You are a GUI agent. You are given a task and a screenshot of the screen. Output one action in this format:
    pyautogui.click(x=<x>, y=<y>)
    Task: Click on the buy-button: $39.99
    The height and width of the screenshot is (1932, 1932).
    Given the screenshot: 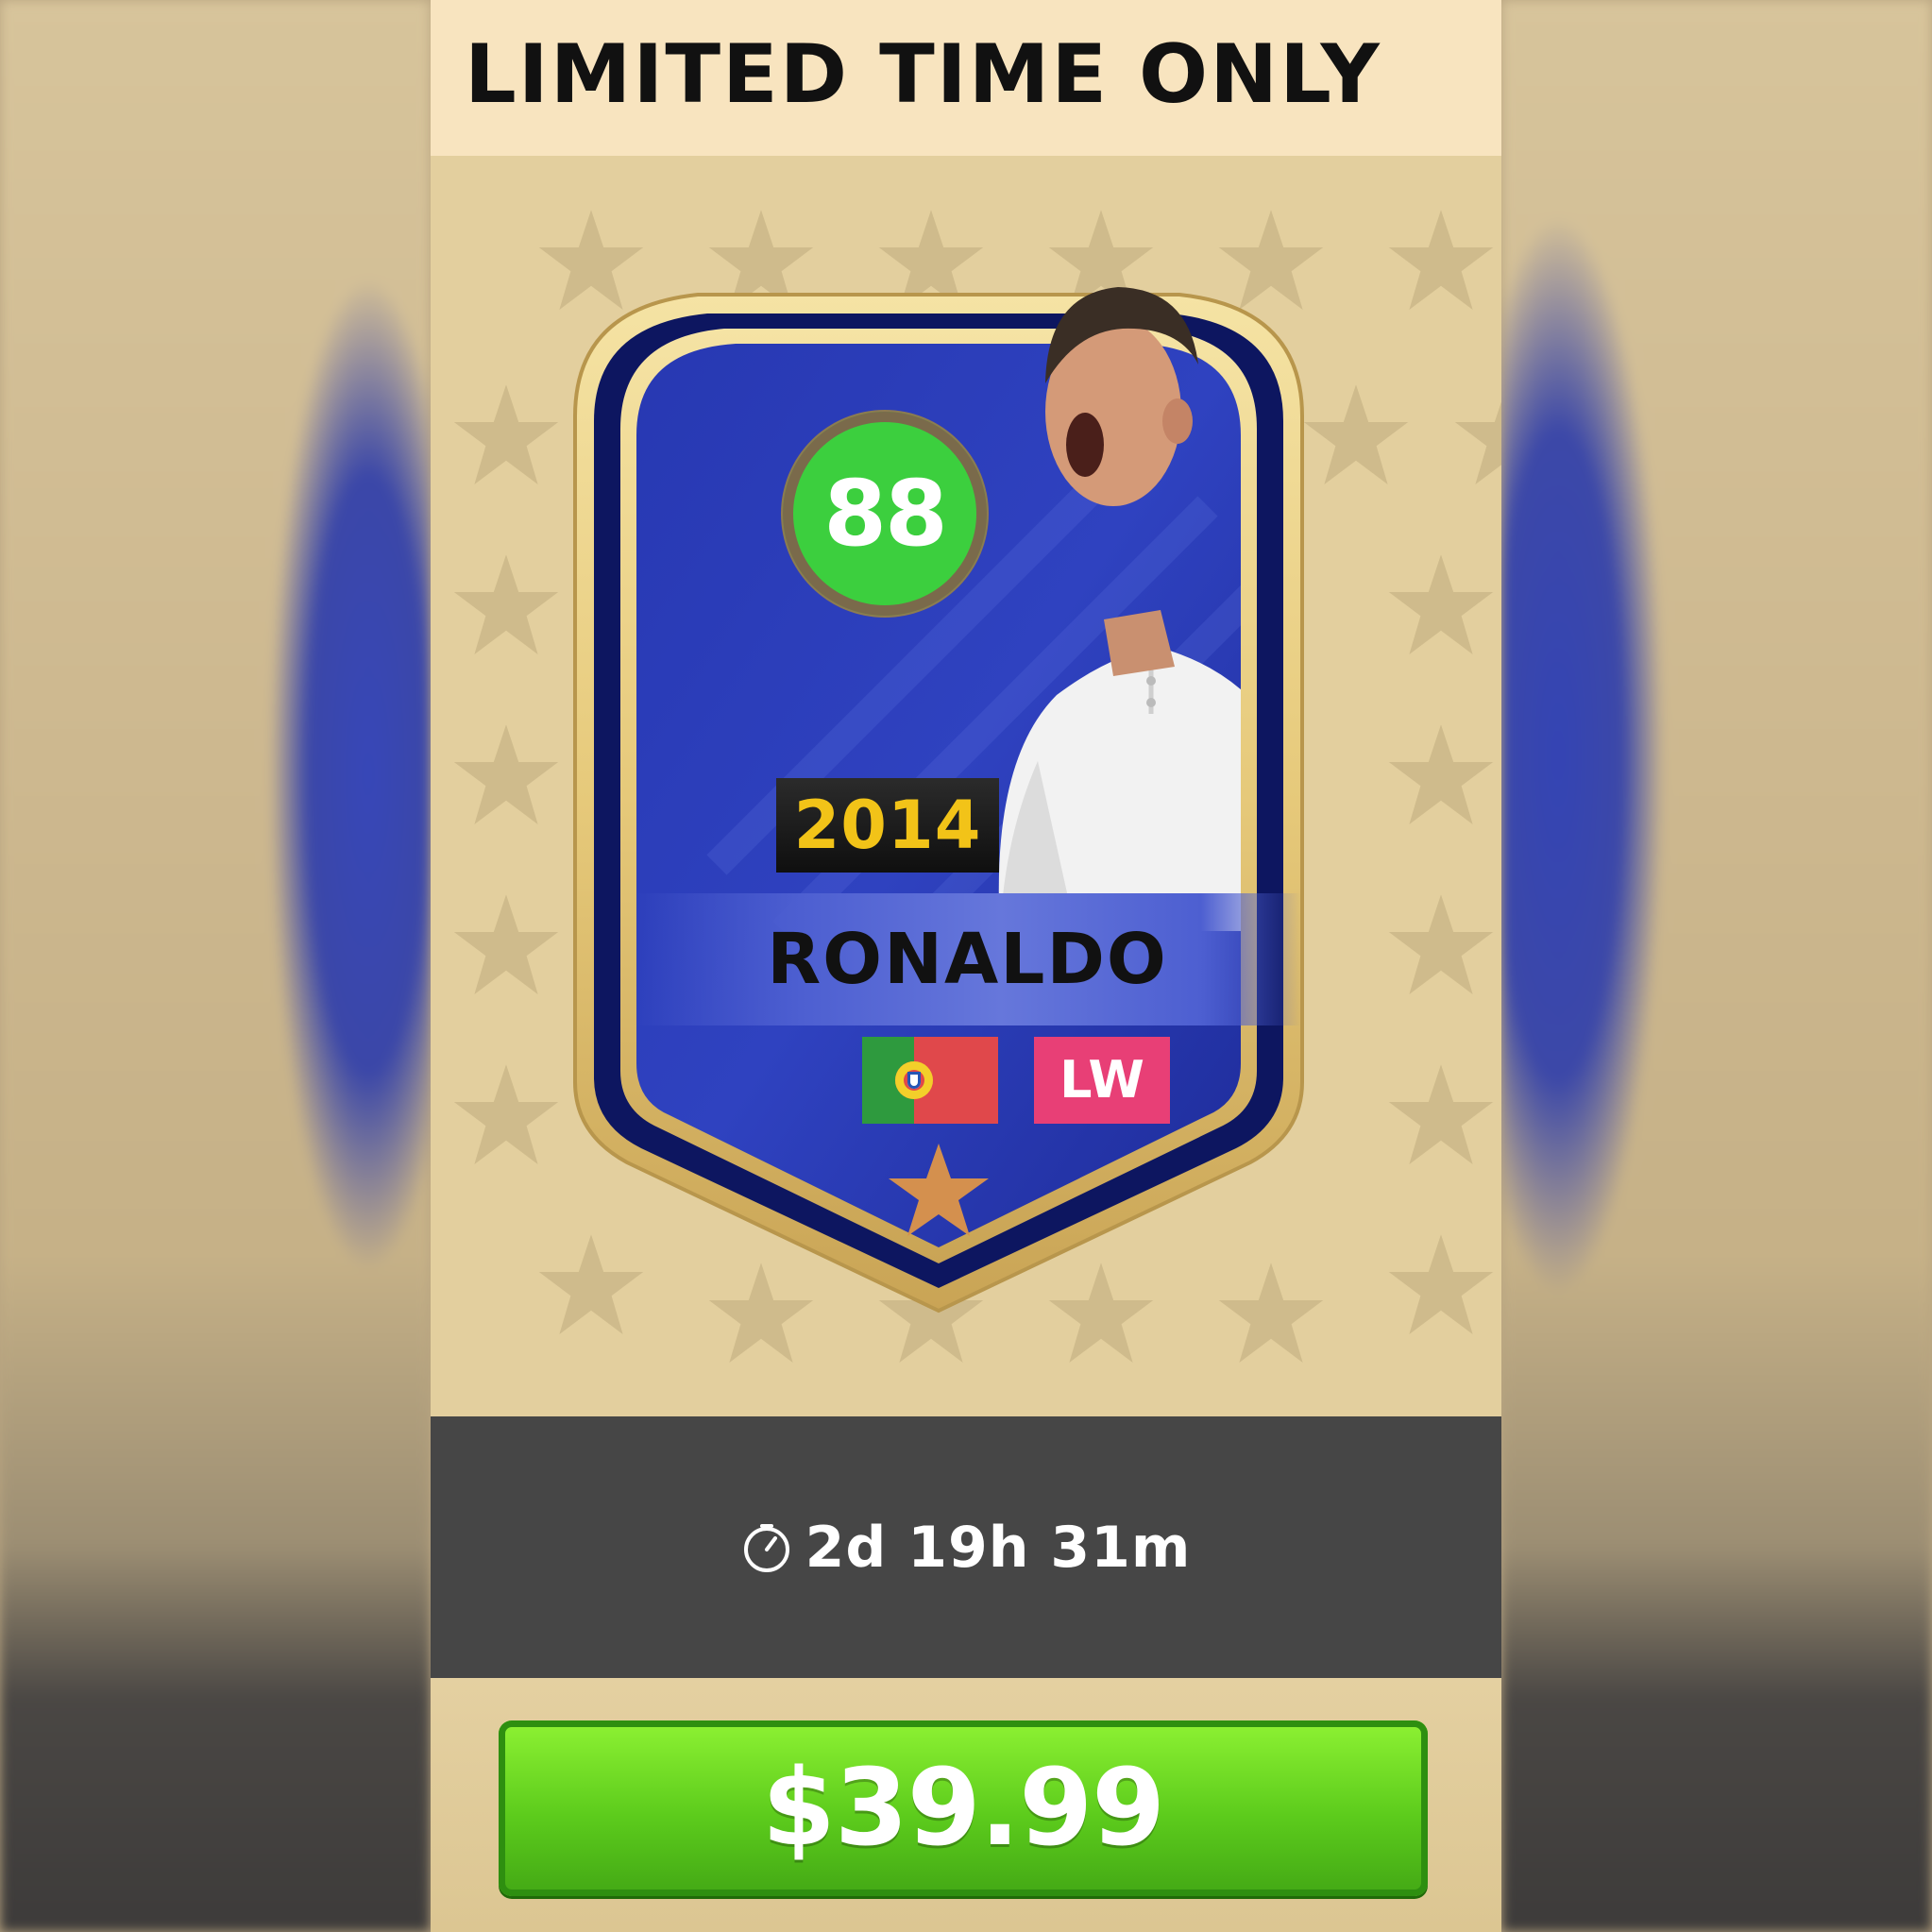 What is the action you would take?
    pyautogui.click(x=963, y=1808)
    